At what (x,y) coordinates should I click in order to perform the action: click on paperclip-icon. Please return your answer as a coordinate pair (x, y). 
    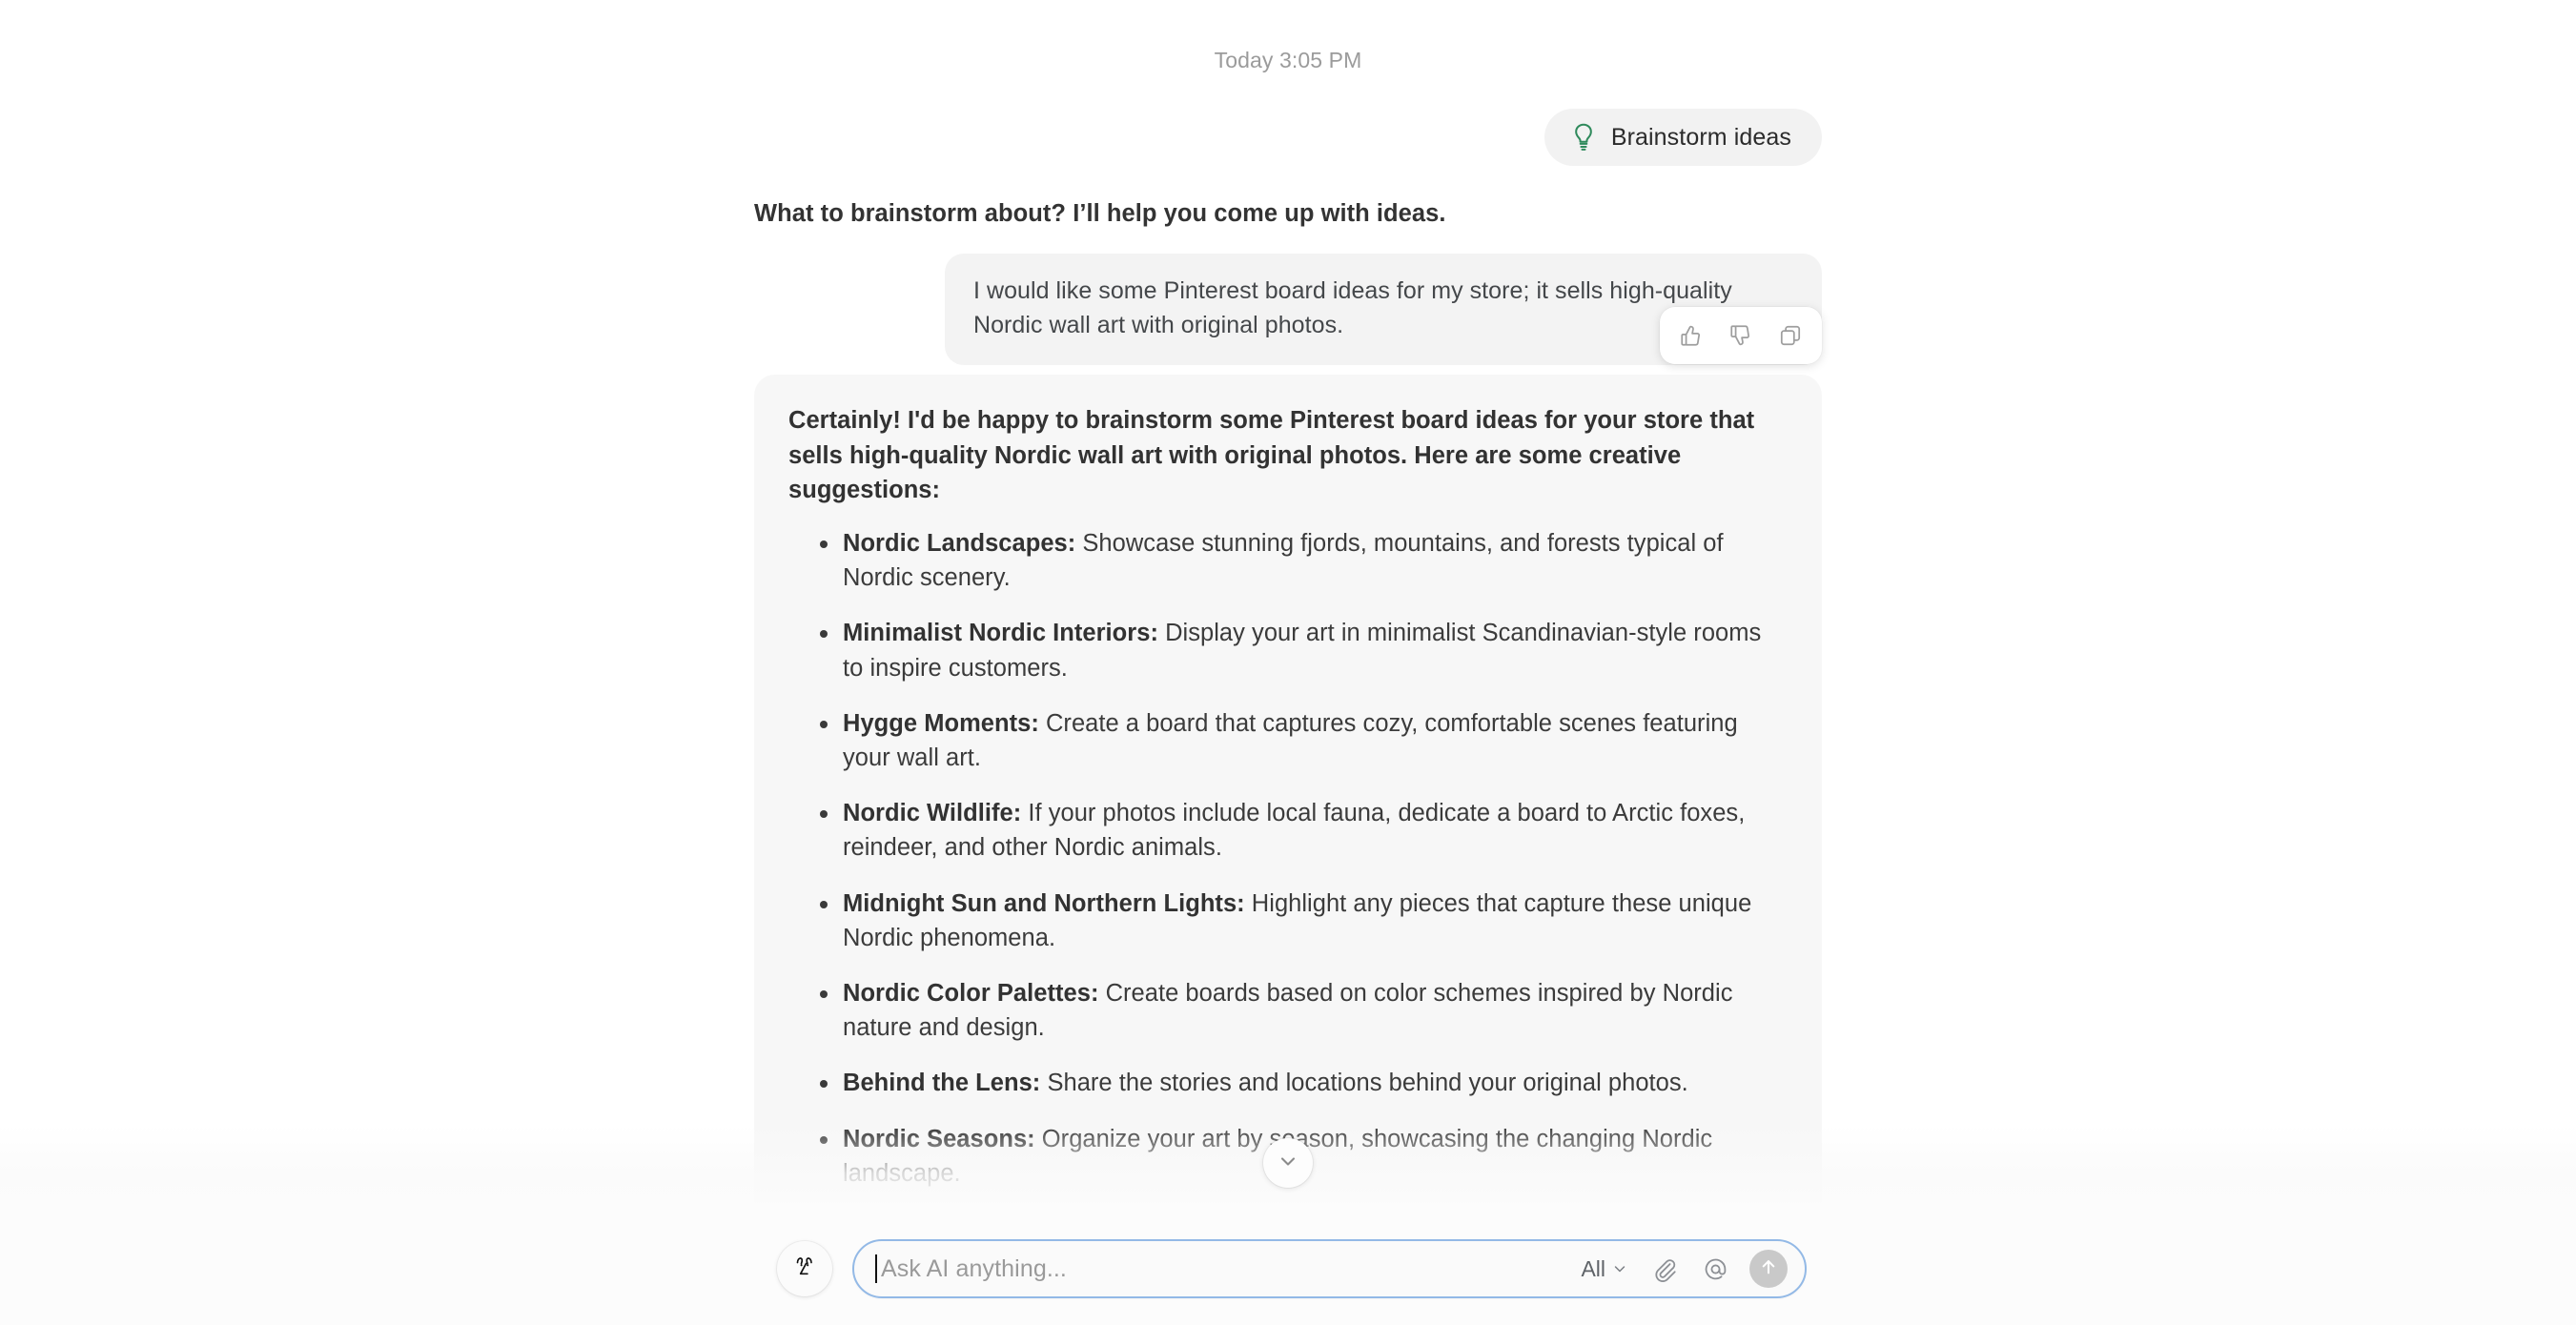
    Looking at the image, I should click on (1664, 1269).